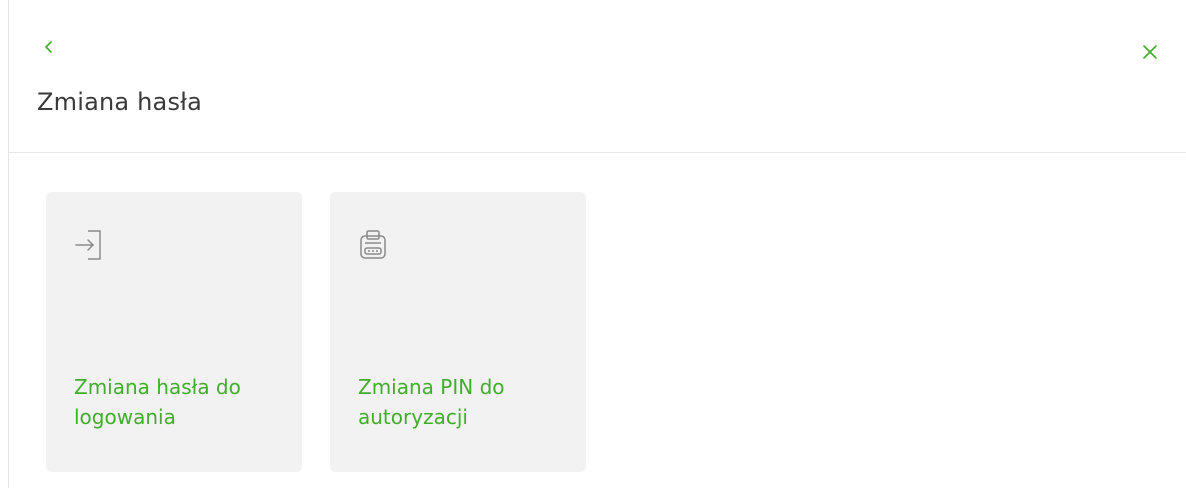 The height and width of the screenshot is (488, 1186). Describe the element at coordinates (88, 245) in the screenshot. I see `login-icon` at that location.